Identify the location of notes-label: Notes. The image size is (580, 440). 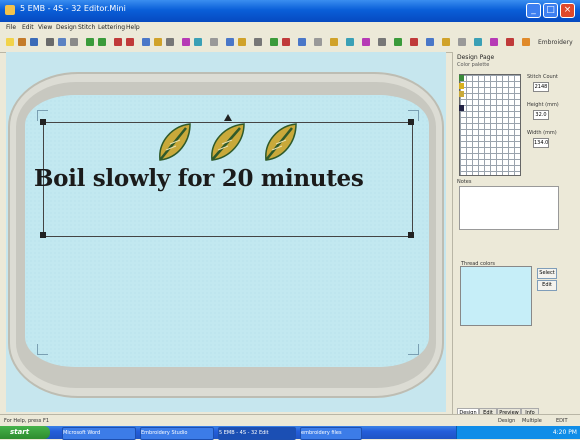
(464, 182).